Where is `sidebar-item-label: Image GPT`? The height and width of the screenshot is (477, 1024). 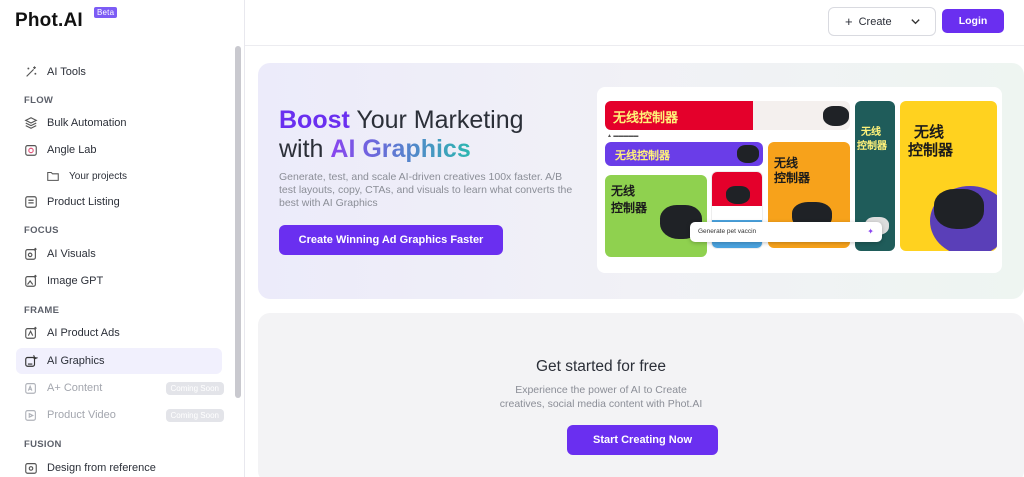
sidebar-item-label: Image GPT is located at coordinates (75, 281).